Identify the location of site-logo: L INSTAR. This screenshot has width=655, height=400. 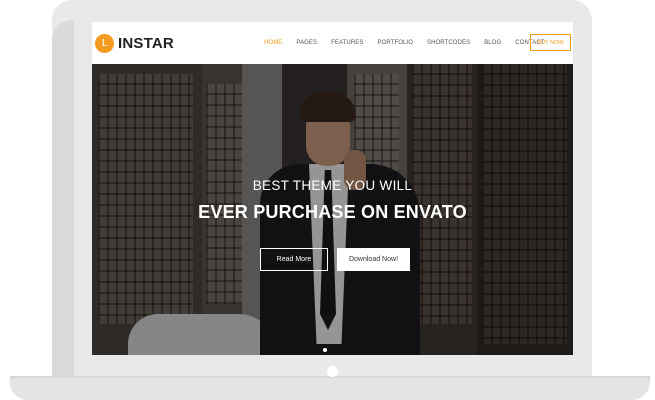
(134, 43).